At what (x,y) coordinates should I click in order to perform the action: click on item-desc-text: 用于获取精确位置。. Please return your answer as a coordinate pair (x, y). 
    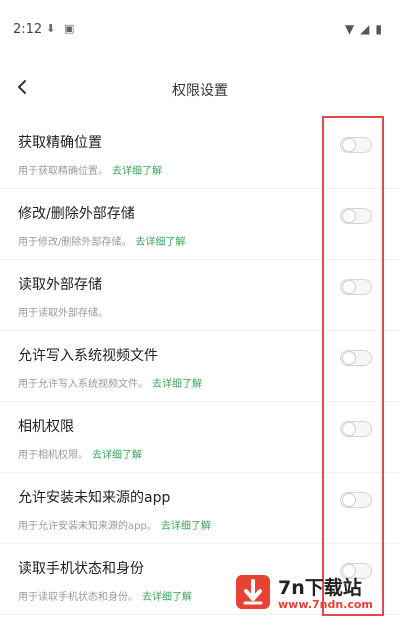
    Looking at the image, I should click on (63, 171).